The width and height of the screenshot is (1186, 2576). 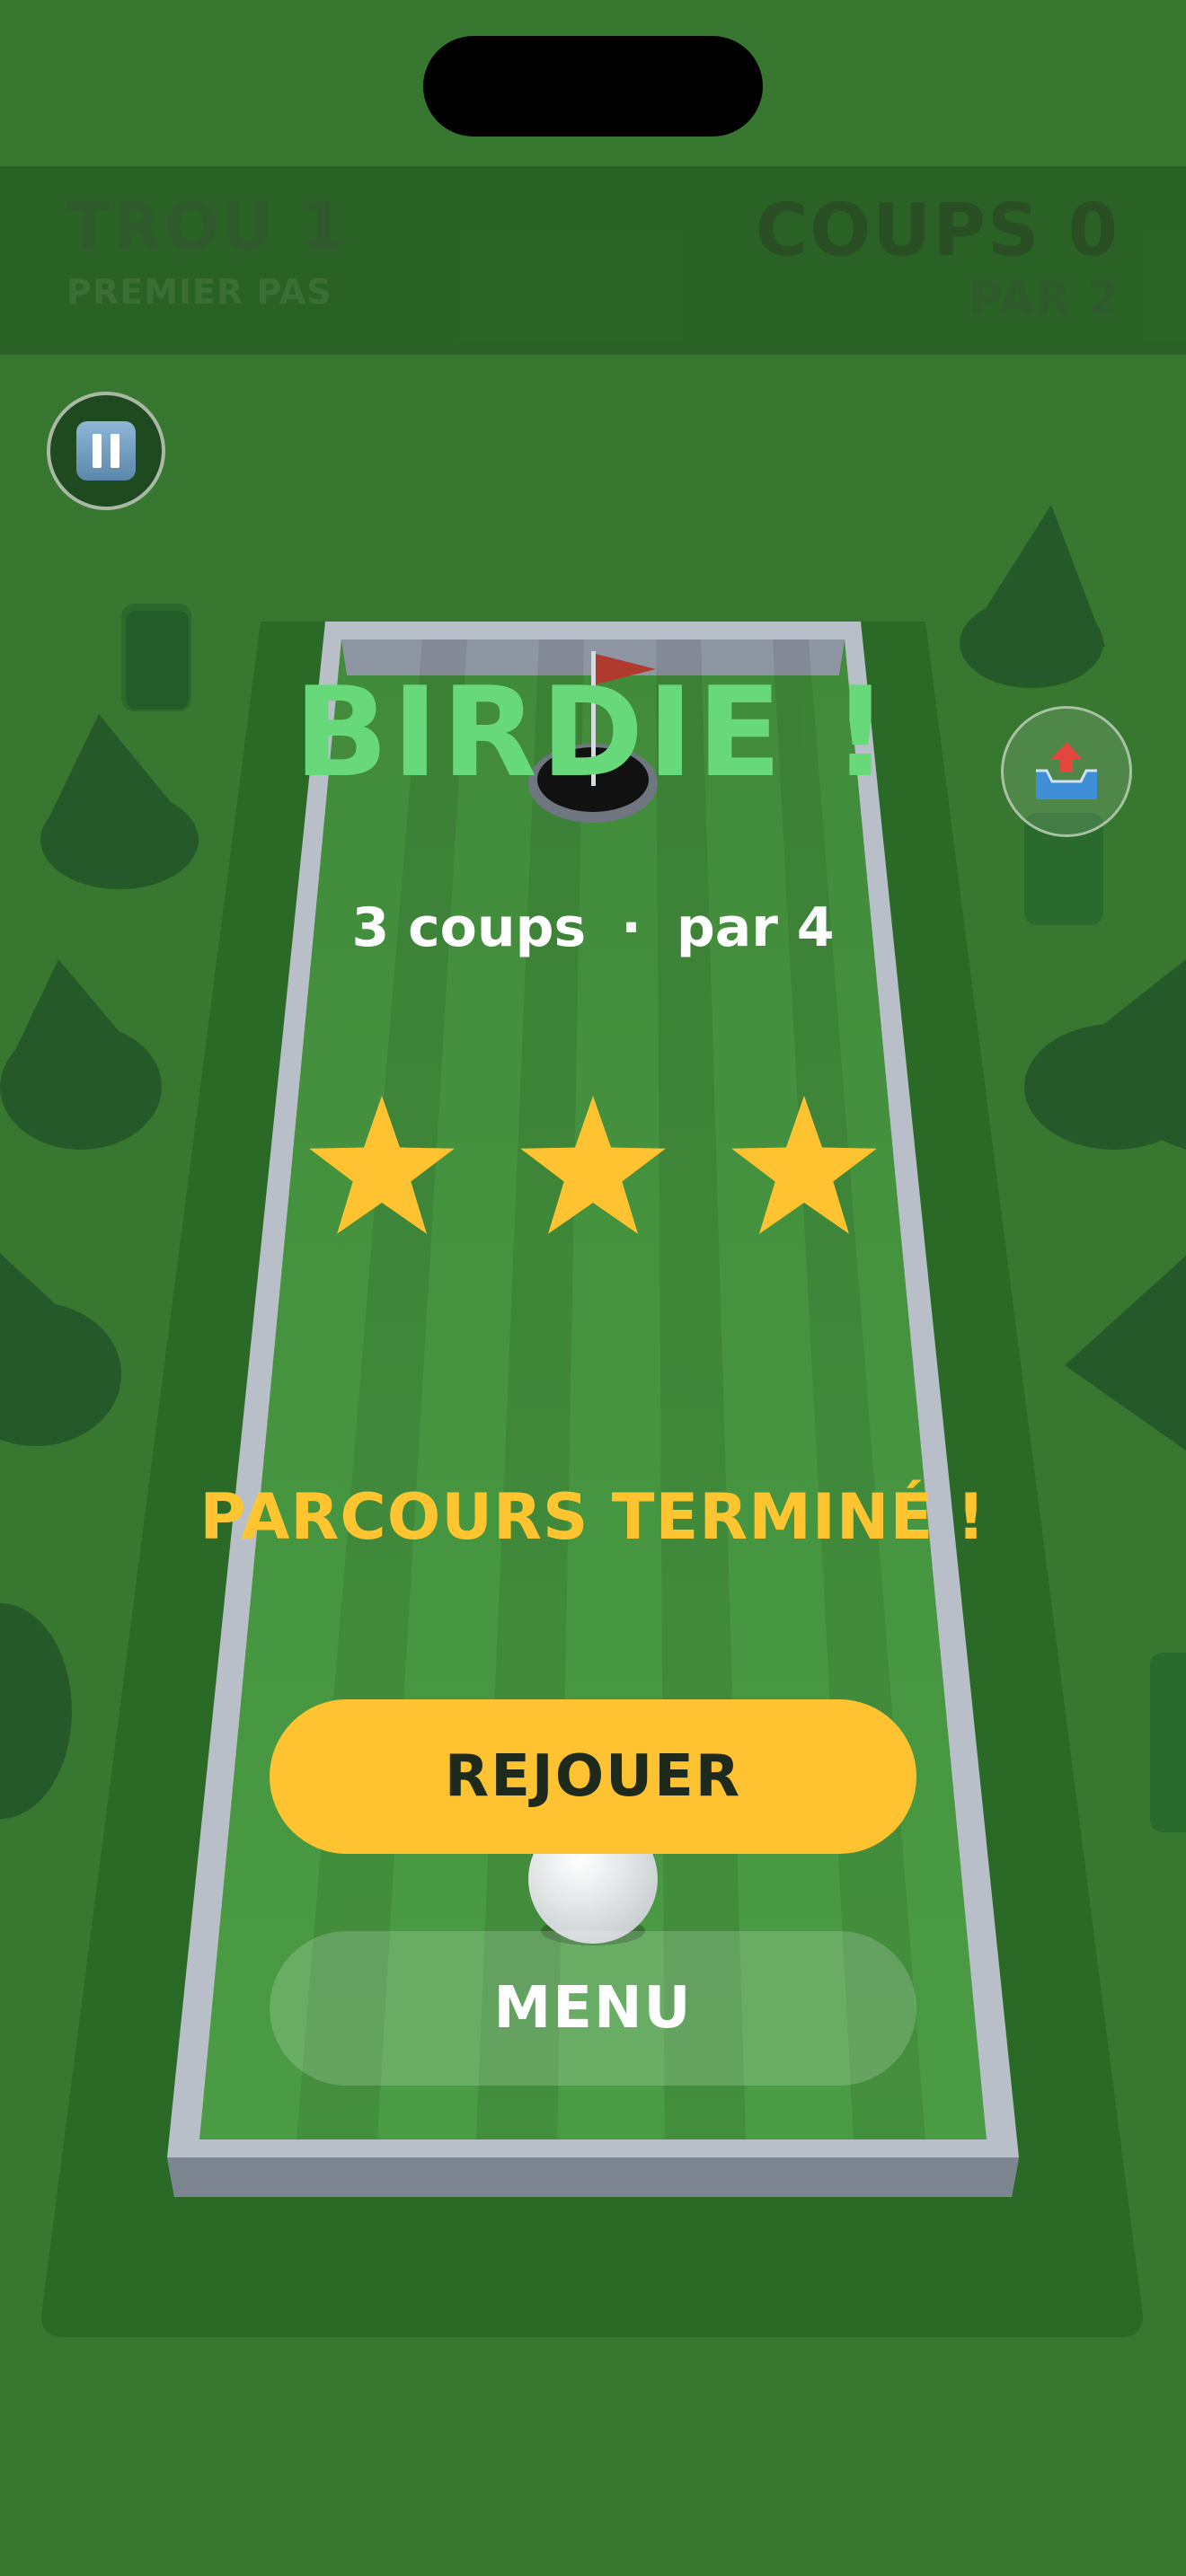 I want to click on strokes-count: 3 coups, so click(x=469, y=927).